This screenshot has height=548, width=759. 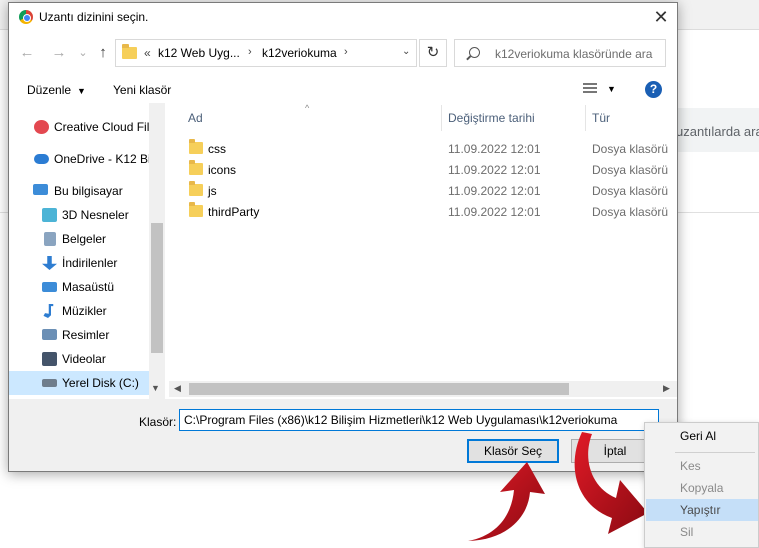 What do you see at coordinates (406, 51) in the screenshot?
I see `chevron-down-icon: ⌄` at bounding box center [406, 51].